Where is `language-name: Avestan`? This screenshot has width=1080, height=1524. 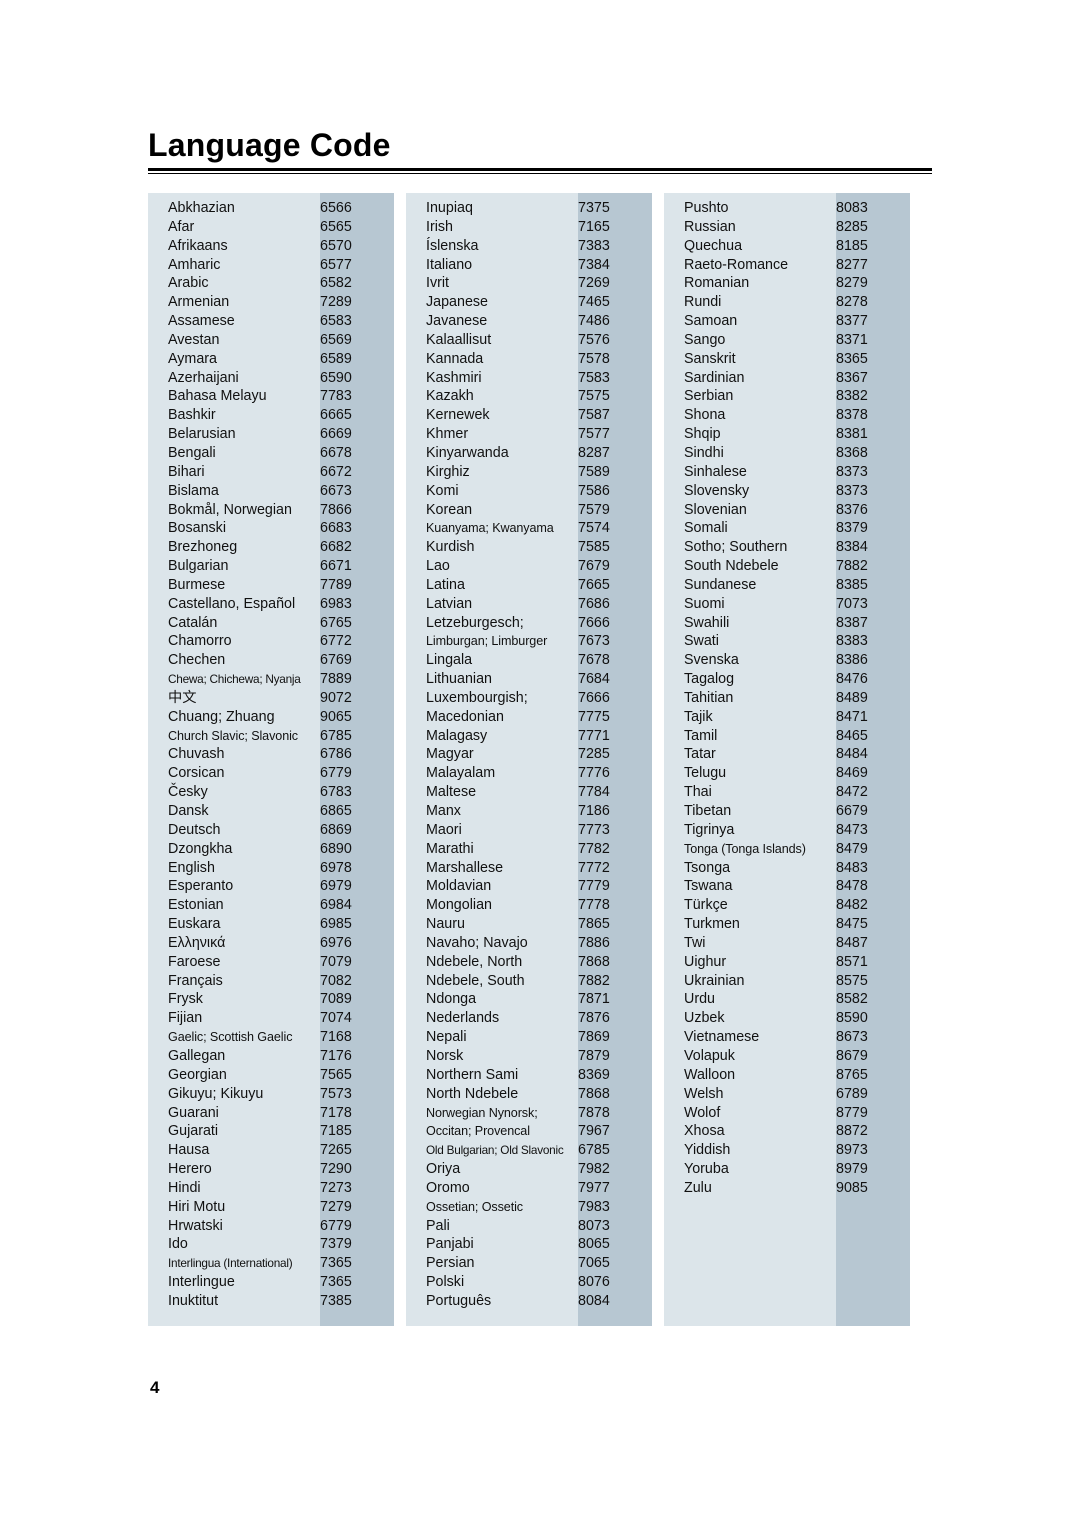
language-name: Avestan is located at coordinates (194, 339).